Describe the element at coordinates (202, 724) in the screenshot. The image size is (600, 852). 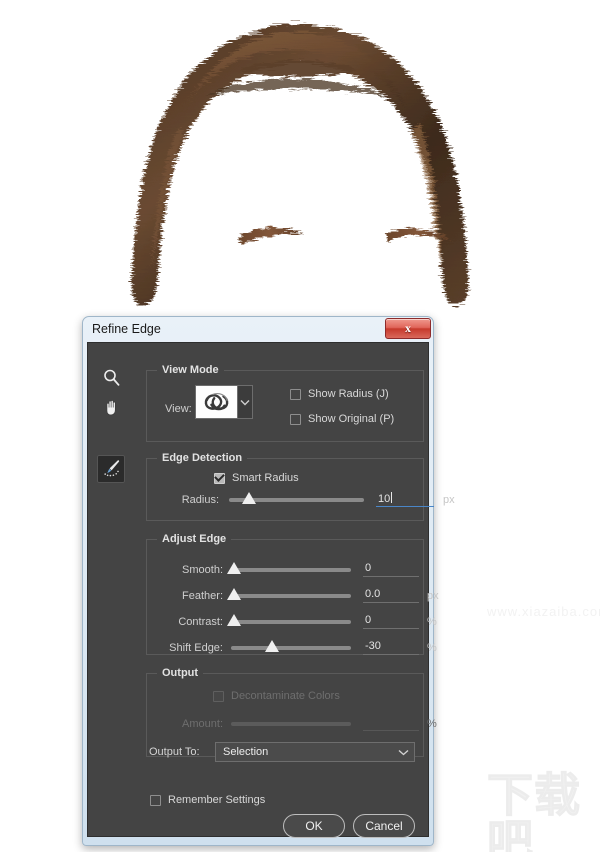
I see `amount-label: Amount:` at that location.